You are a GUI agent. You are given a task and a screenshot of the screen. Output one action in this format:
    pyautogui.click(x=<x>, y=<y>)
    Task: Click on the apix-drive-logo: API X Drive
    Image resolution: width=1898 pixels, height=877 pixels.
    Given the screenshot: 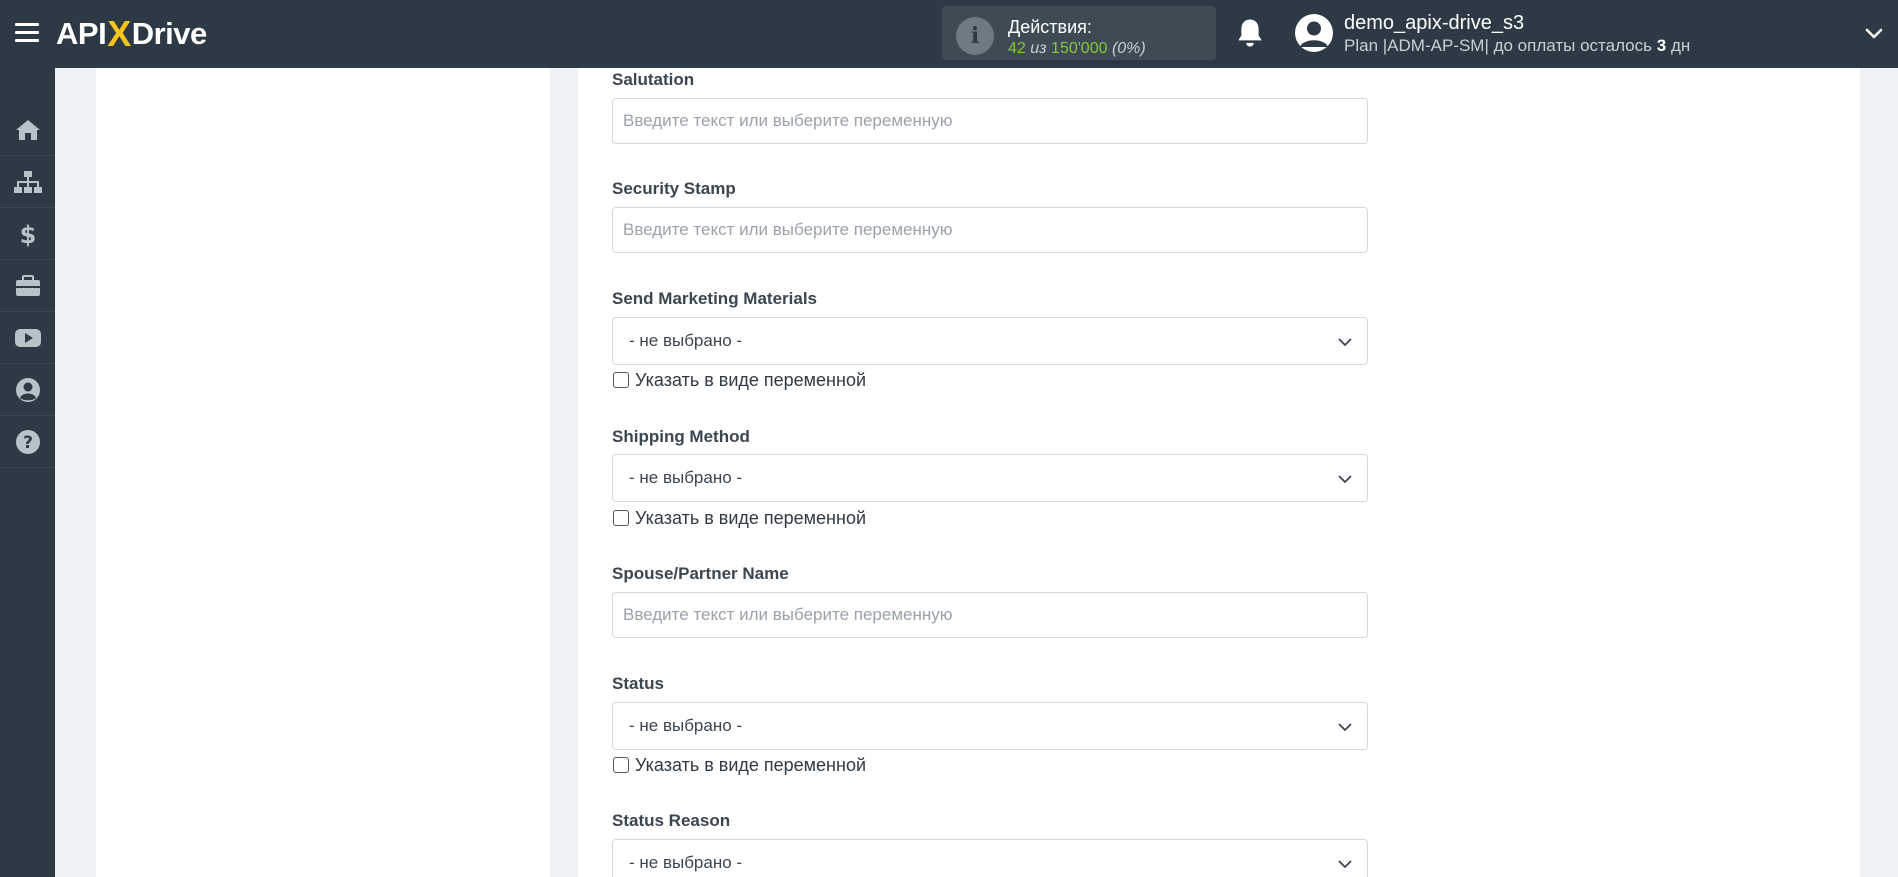 What is the action you would take?
    pyautogui.click(x=131, y=34)
    